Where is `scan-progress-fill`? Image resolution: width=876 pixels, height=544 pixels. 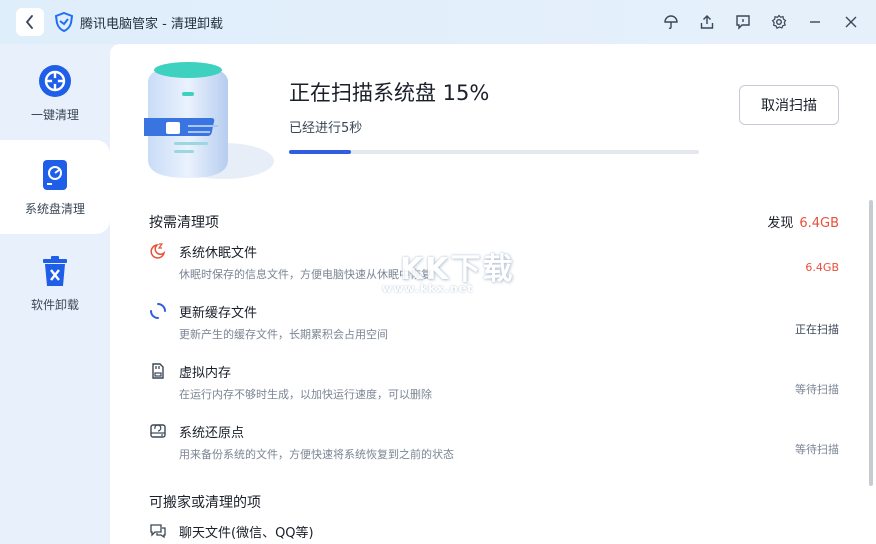
scan-progress-fill is located at coordinates (320, 152).